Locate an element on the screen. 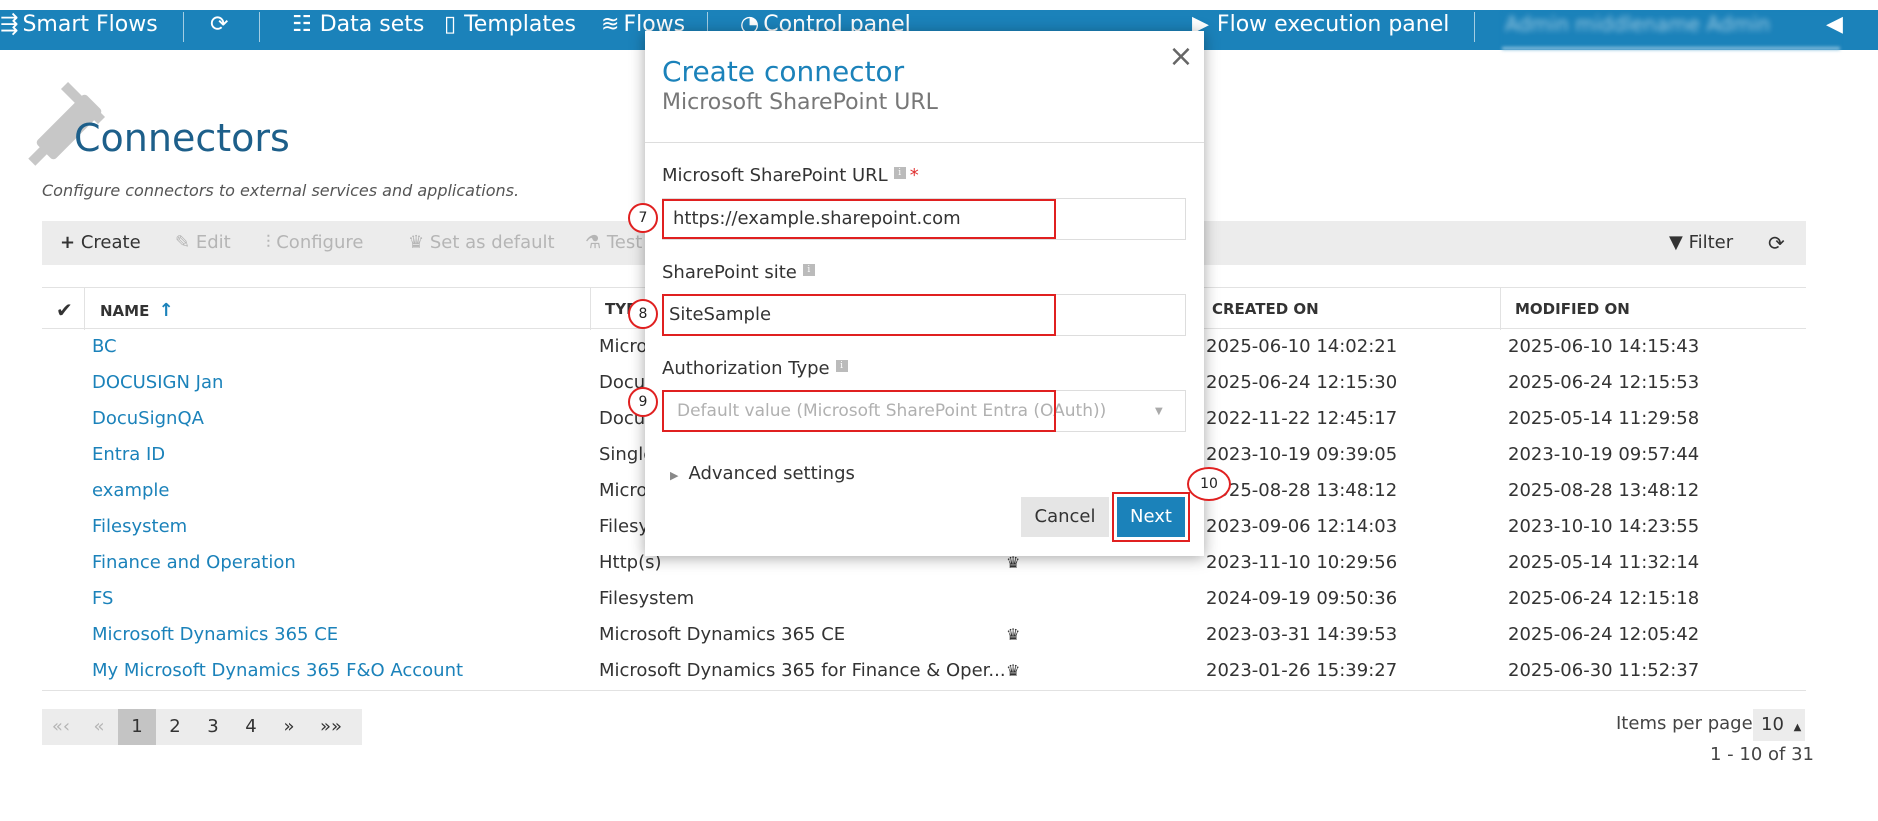 The height and width of the screenshot is (821, 1878). dialog-title: Create connector is located at coordinates (783, 71).